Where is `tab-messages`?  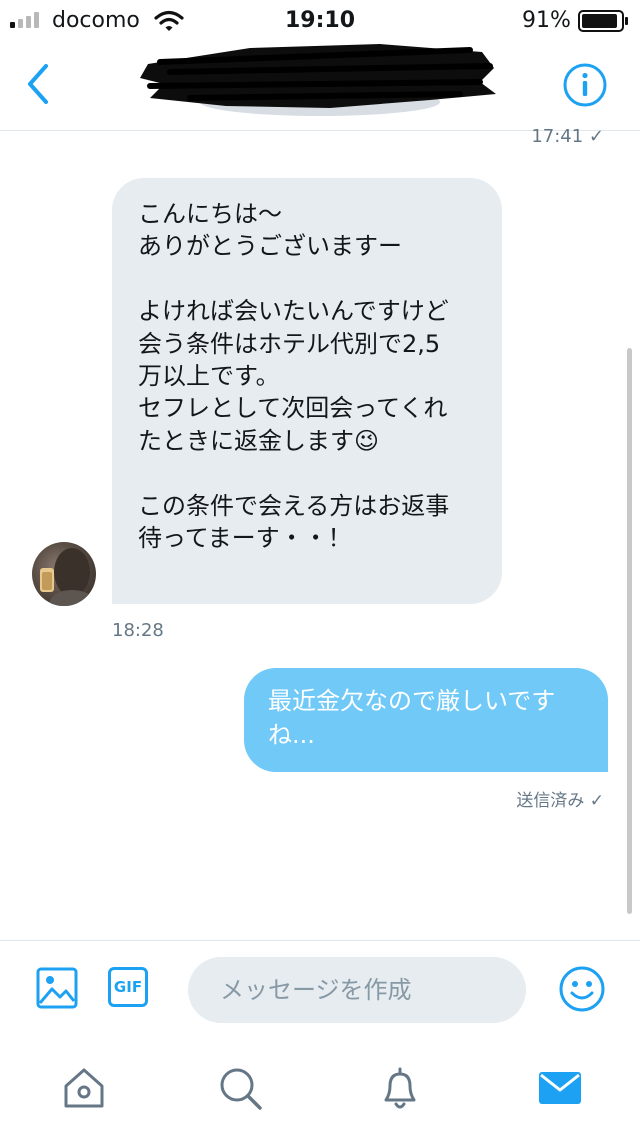 tab-messages is located at coordinates (560, 1088).